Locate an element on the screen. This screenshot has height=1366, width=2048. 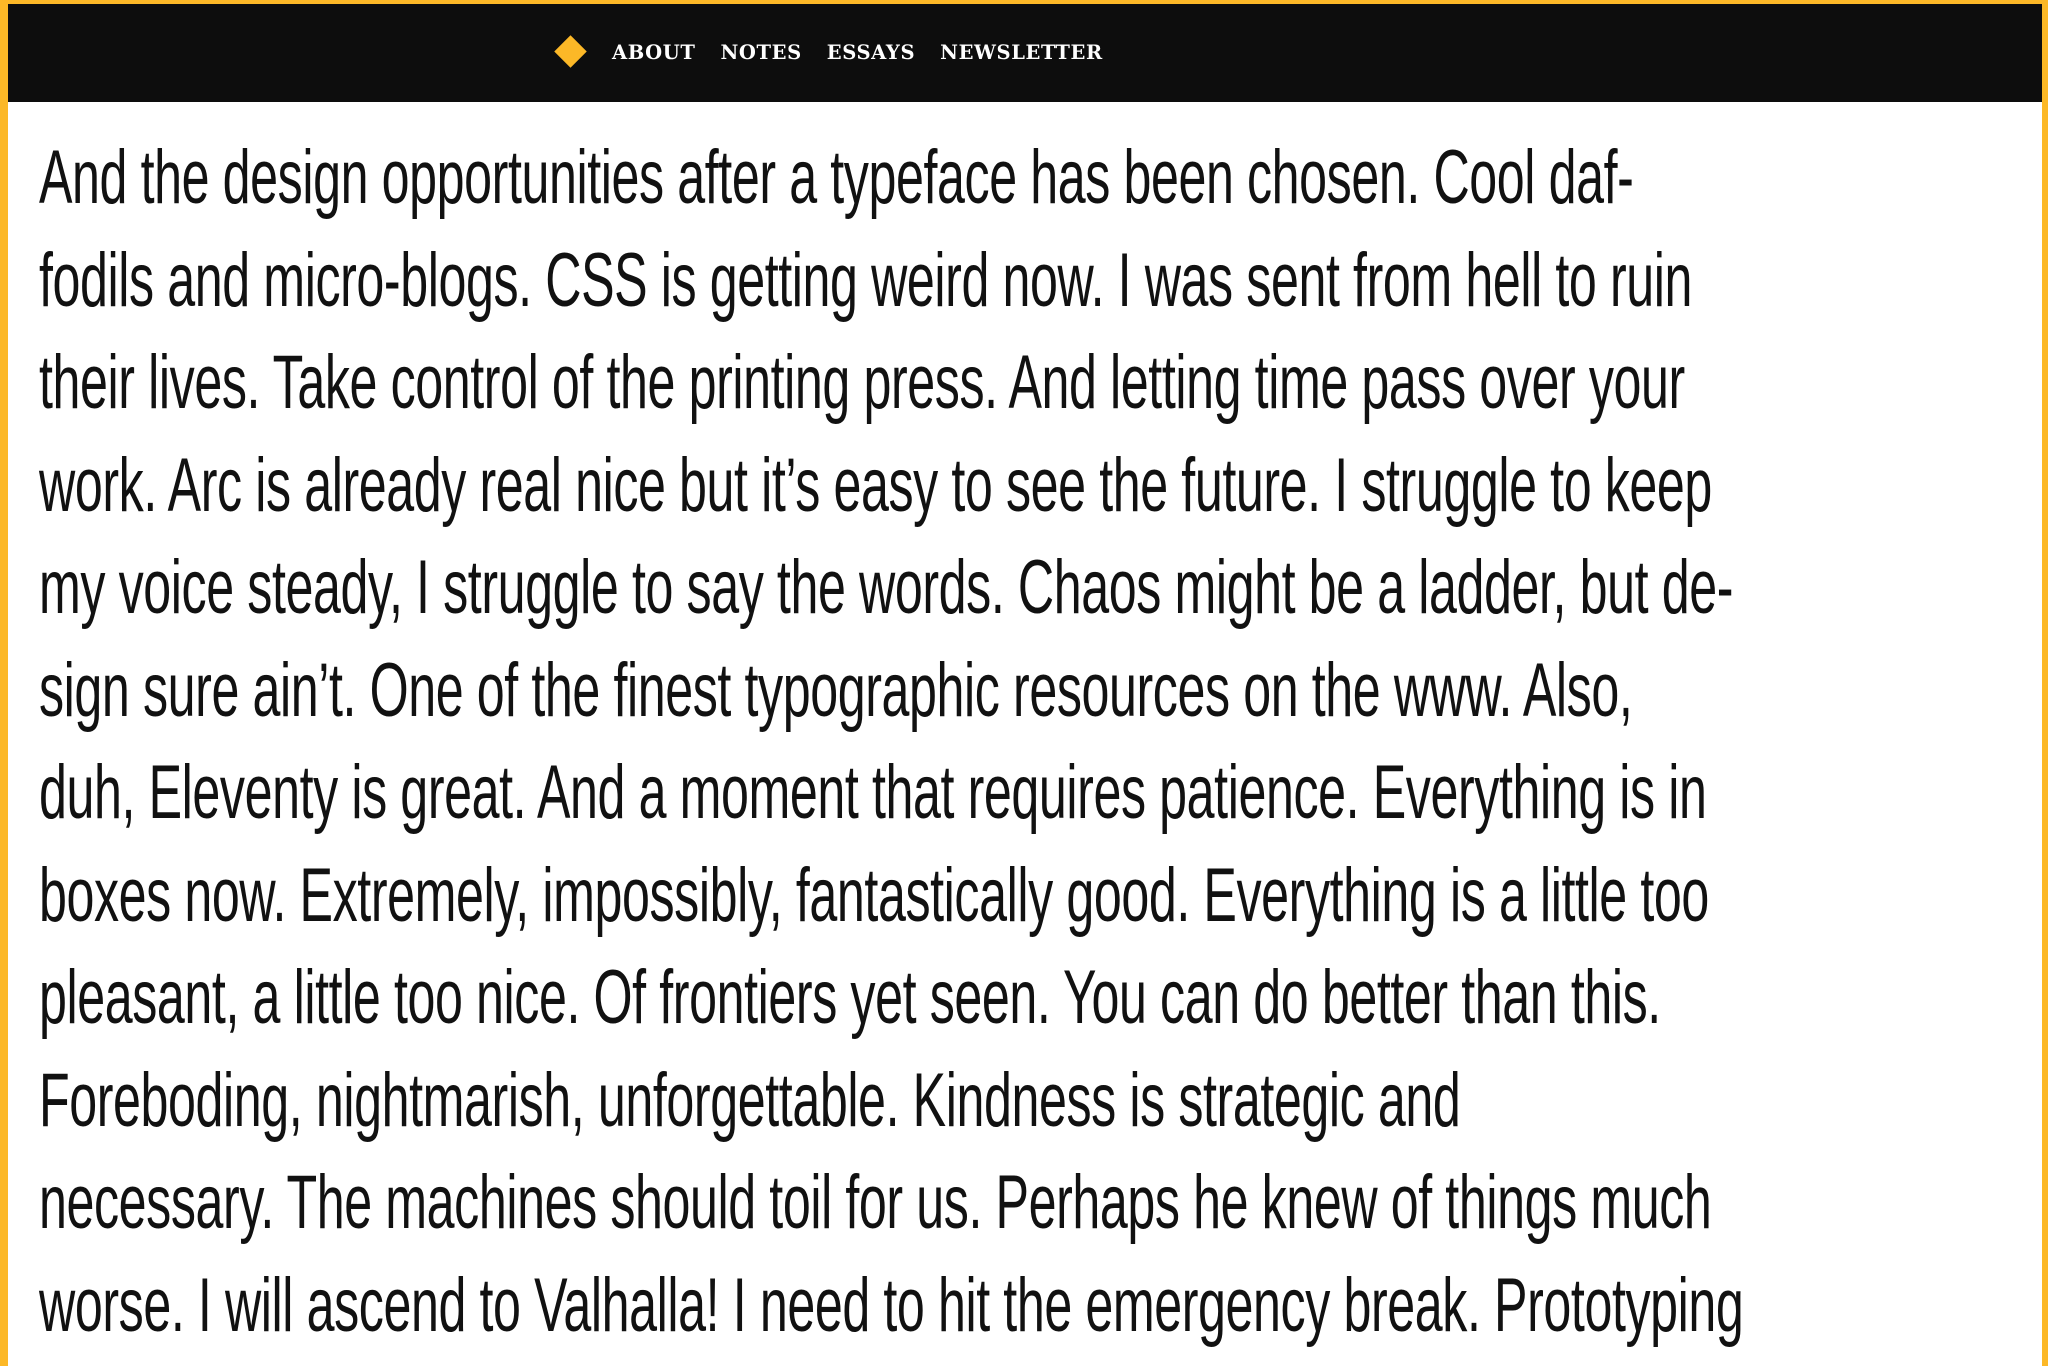
nav-link-newsletter: NEWSLETTER is located at coordinates (1021, 53).